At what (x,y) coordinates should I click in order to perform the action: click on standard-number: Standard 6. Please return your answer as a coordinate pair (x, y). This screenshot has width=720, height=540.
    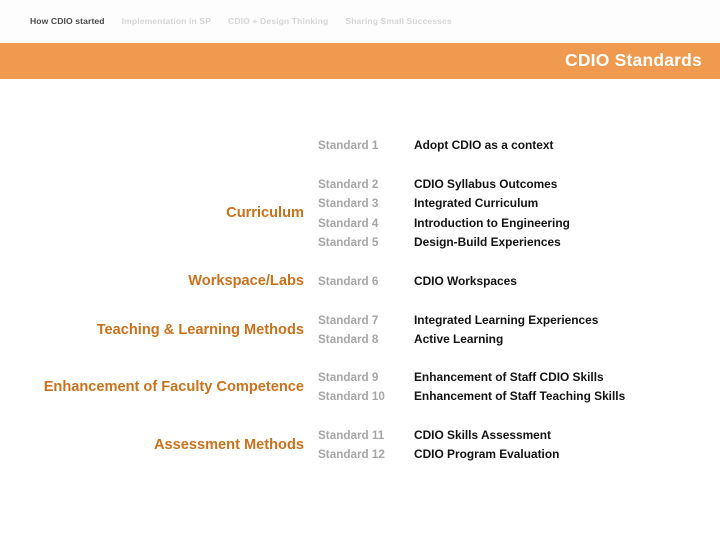
    Looking at the image, I should click on (348, 281).